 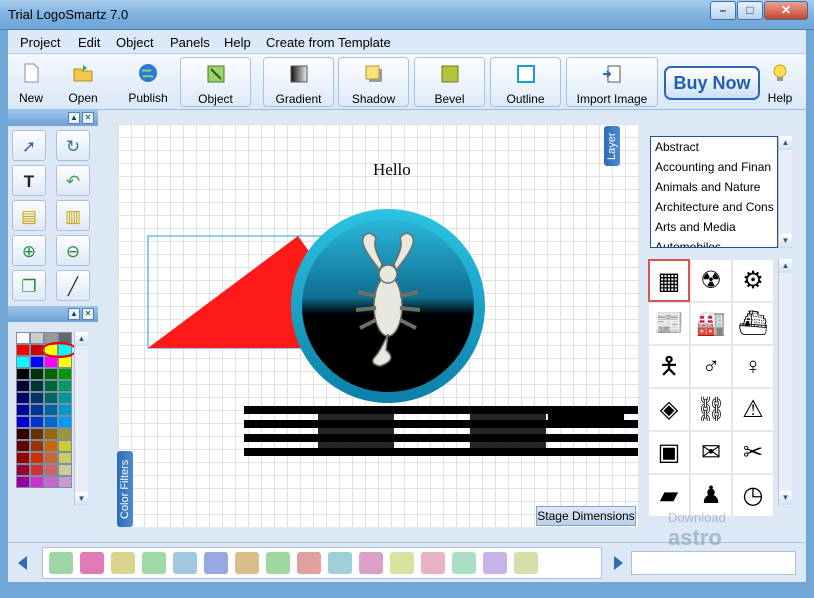 I want to click on value-input, so click(x=713, y=563).